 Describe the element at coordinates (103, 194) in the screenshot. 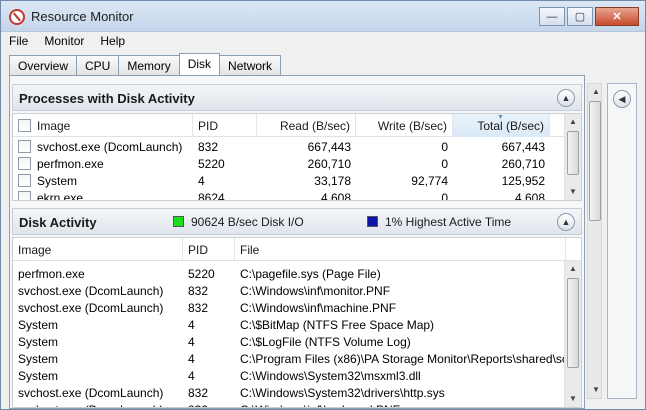

I see `cell-image: ekrn.exe` at that location.